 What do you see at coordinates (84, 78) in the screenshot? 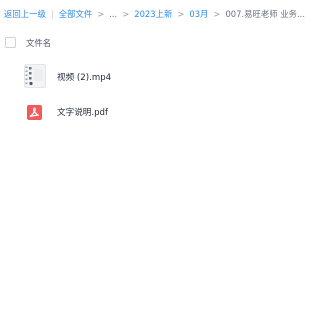
I see `file-name: 视频 (2).mp4` at bounding box center [84, 78].